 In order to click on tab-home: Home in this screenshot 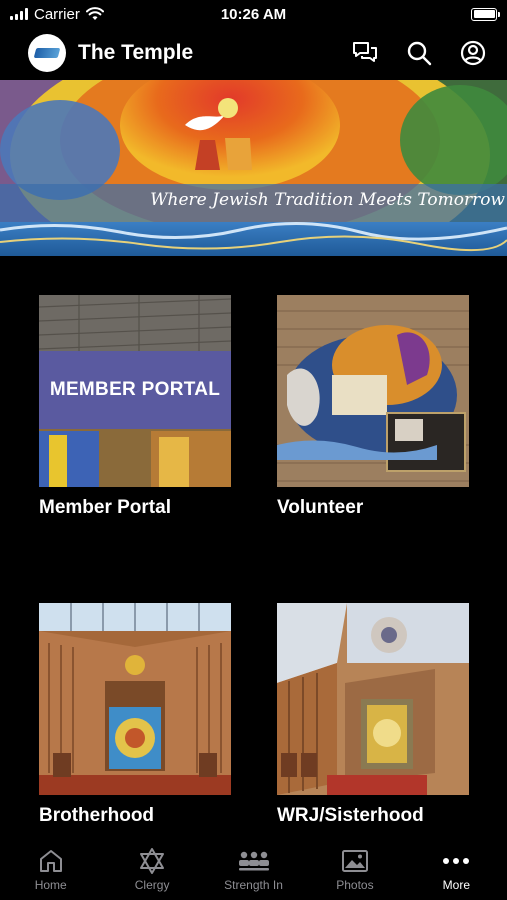, I will do `click(50, 869)`.